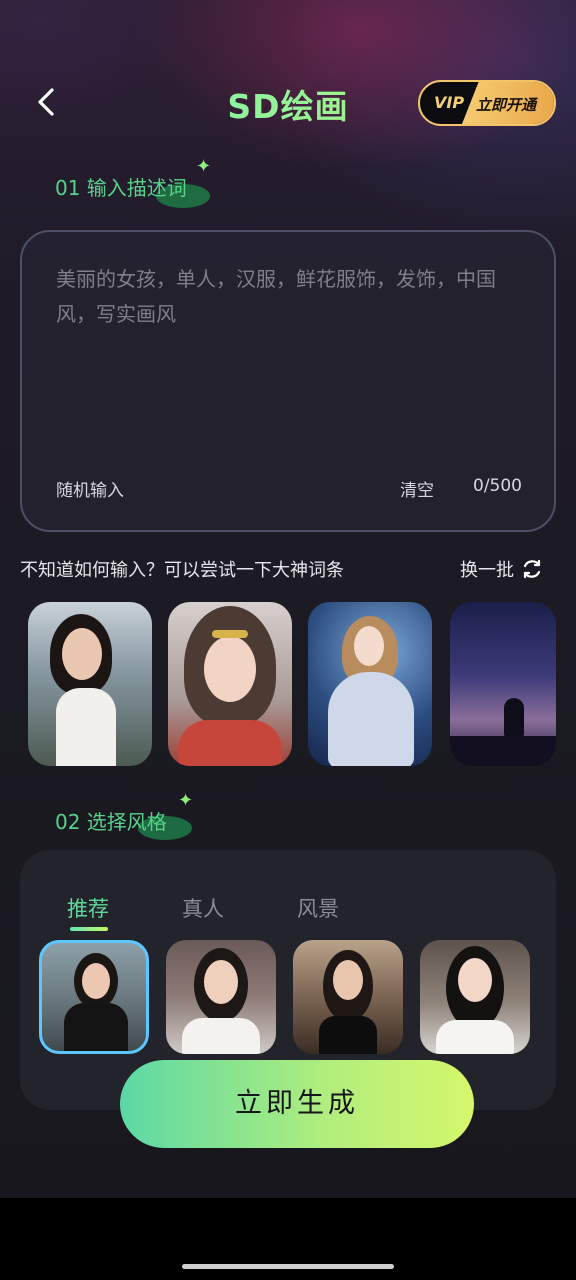  Describe the element at coordinates (417, 488) in the screenshot. I see `clear-button: 清空` at that location.